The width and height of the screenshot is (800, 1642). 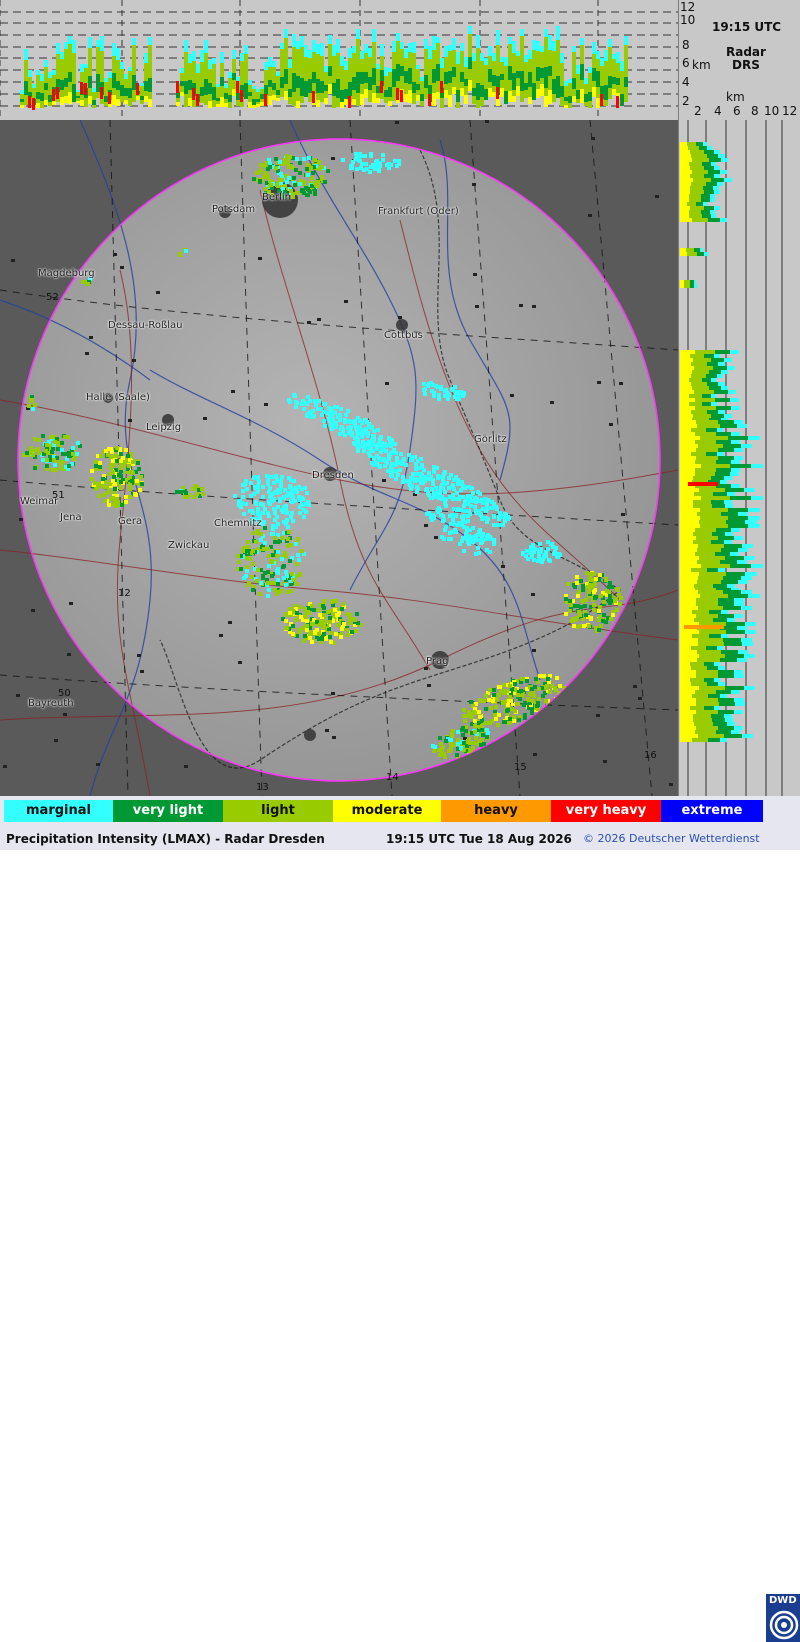 What do you see at coordinates (145, 325) in the screenshot?
I see `city-label: Dessau-Roßlau` at bounding box center [145, 325].